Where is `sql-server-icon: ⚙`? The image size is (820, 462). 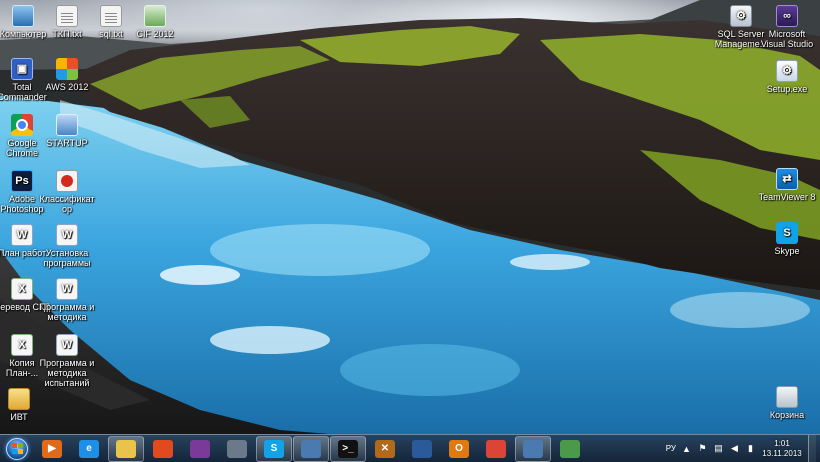 sql-server-icon: ⚙ is located at coordinates (741, 16).